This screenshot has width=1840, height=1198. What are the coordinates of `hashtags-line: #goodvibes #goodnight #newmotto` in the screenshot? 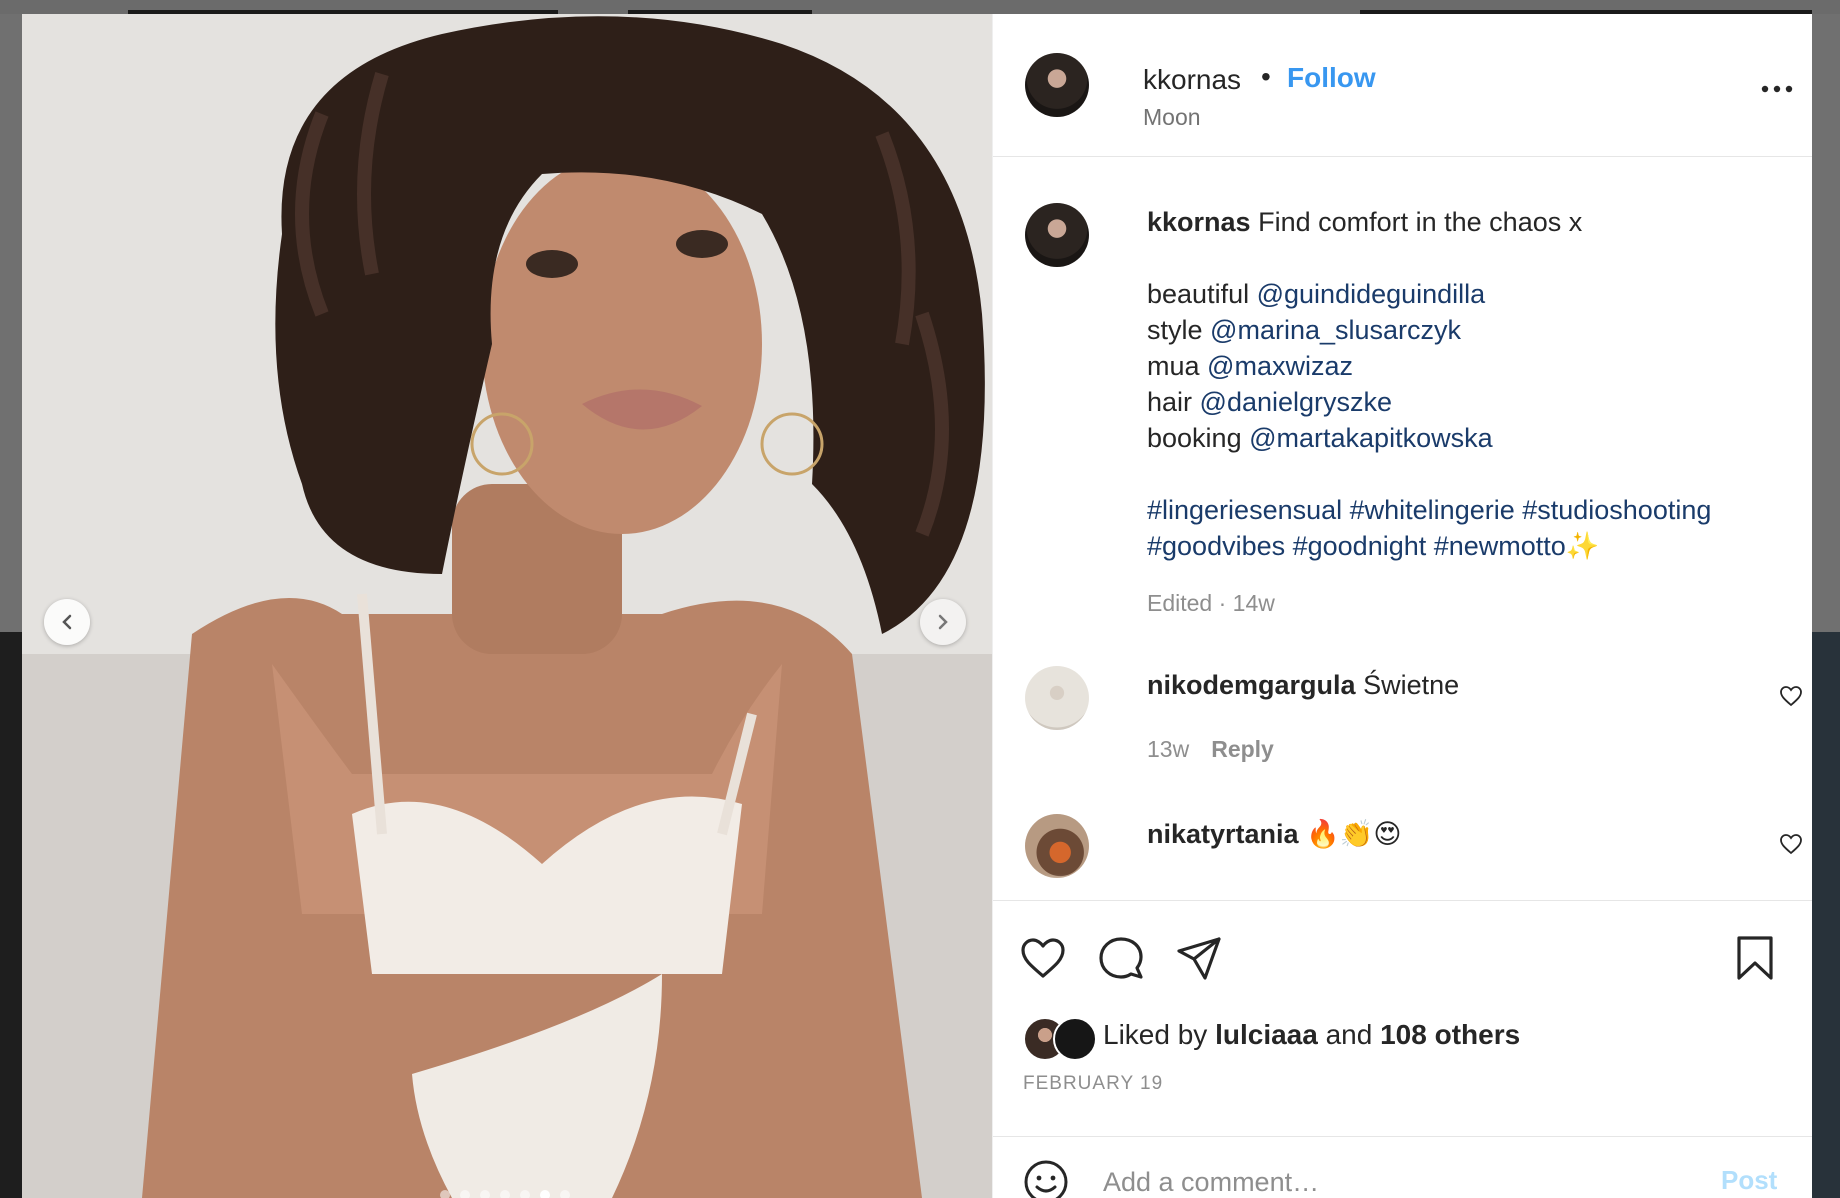 It's located at (1356, 546).